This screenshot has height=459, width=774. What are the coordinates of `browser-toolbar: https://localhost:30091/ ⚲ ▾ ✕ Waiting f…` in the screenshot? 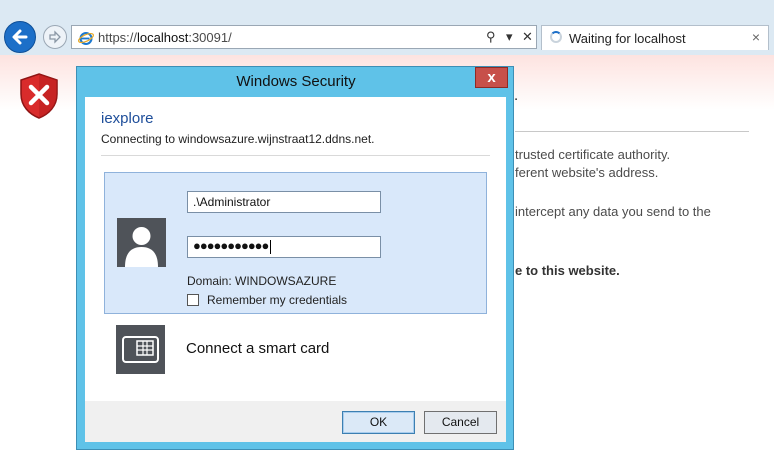 It's located at (387, 27).